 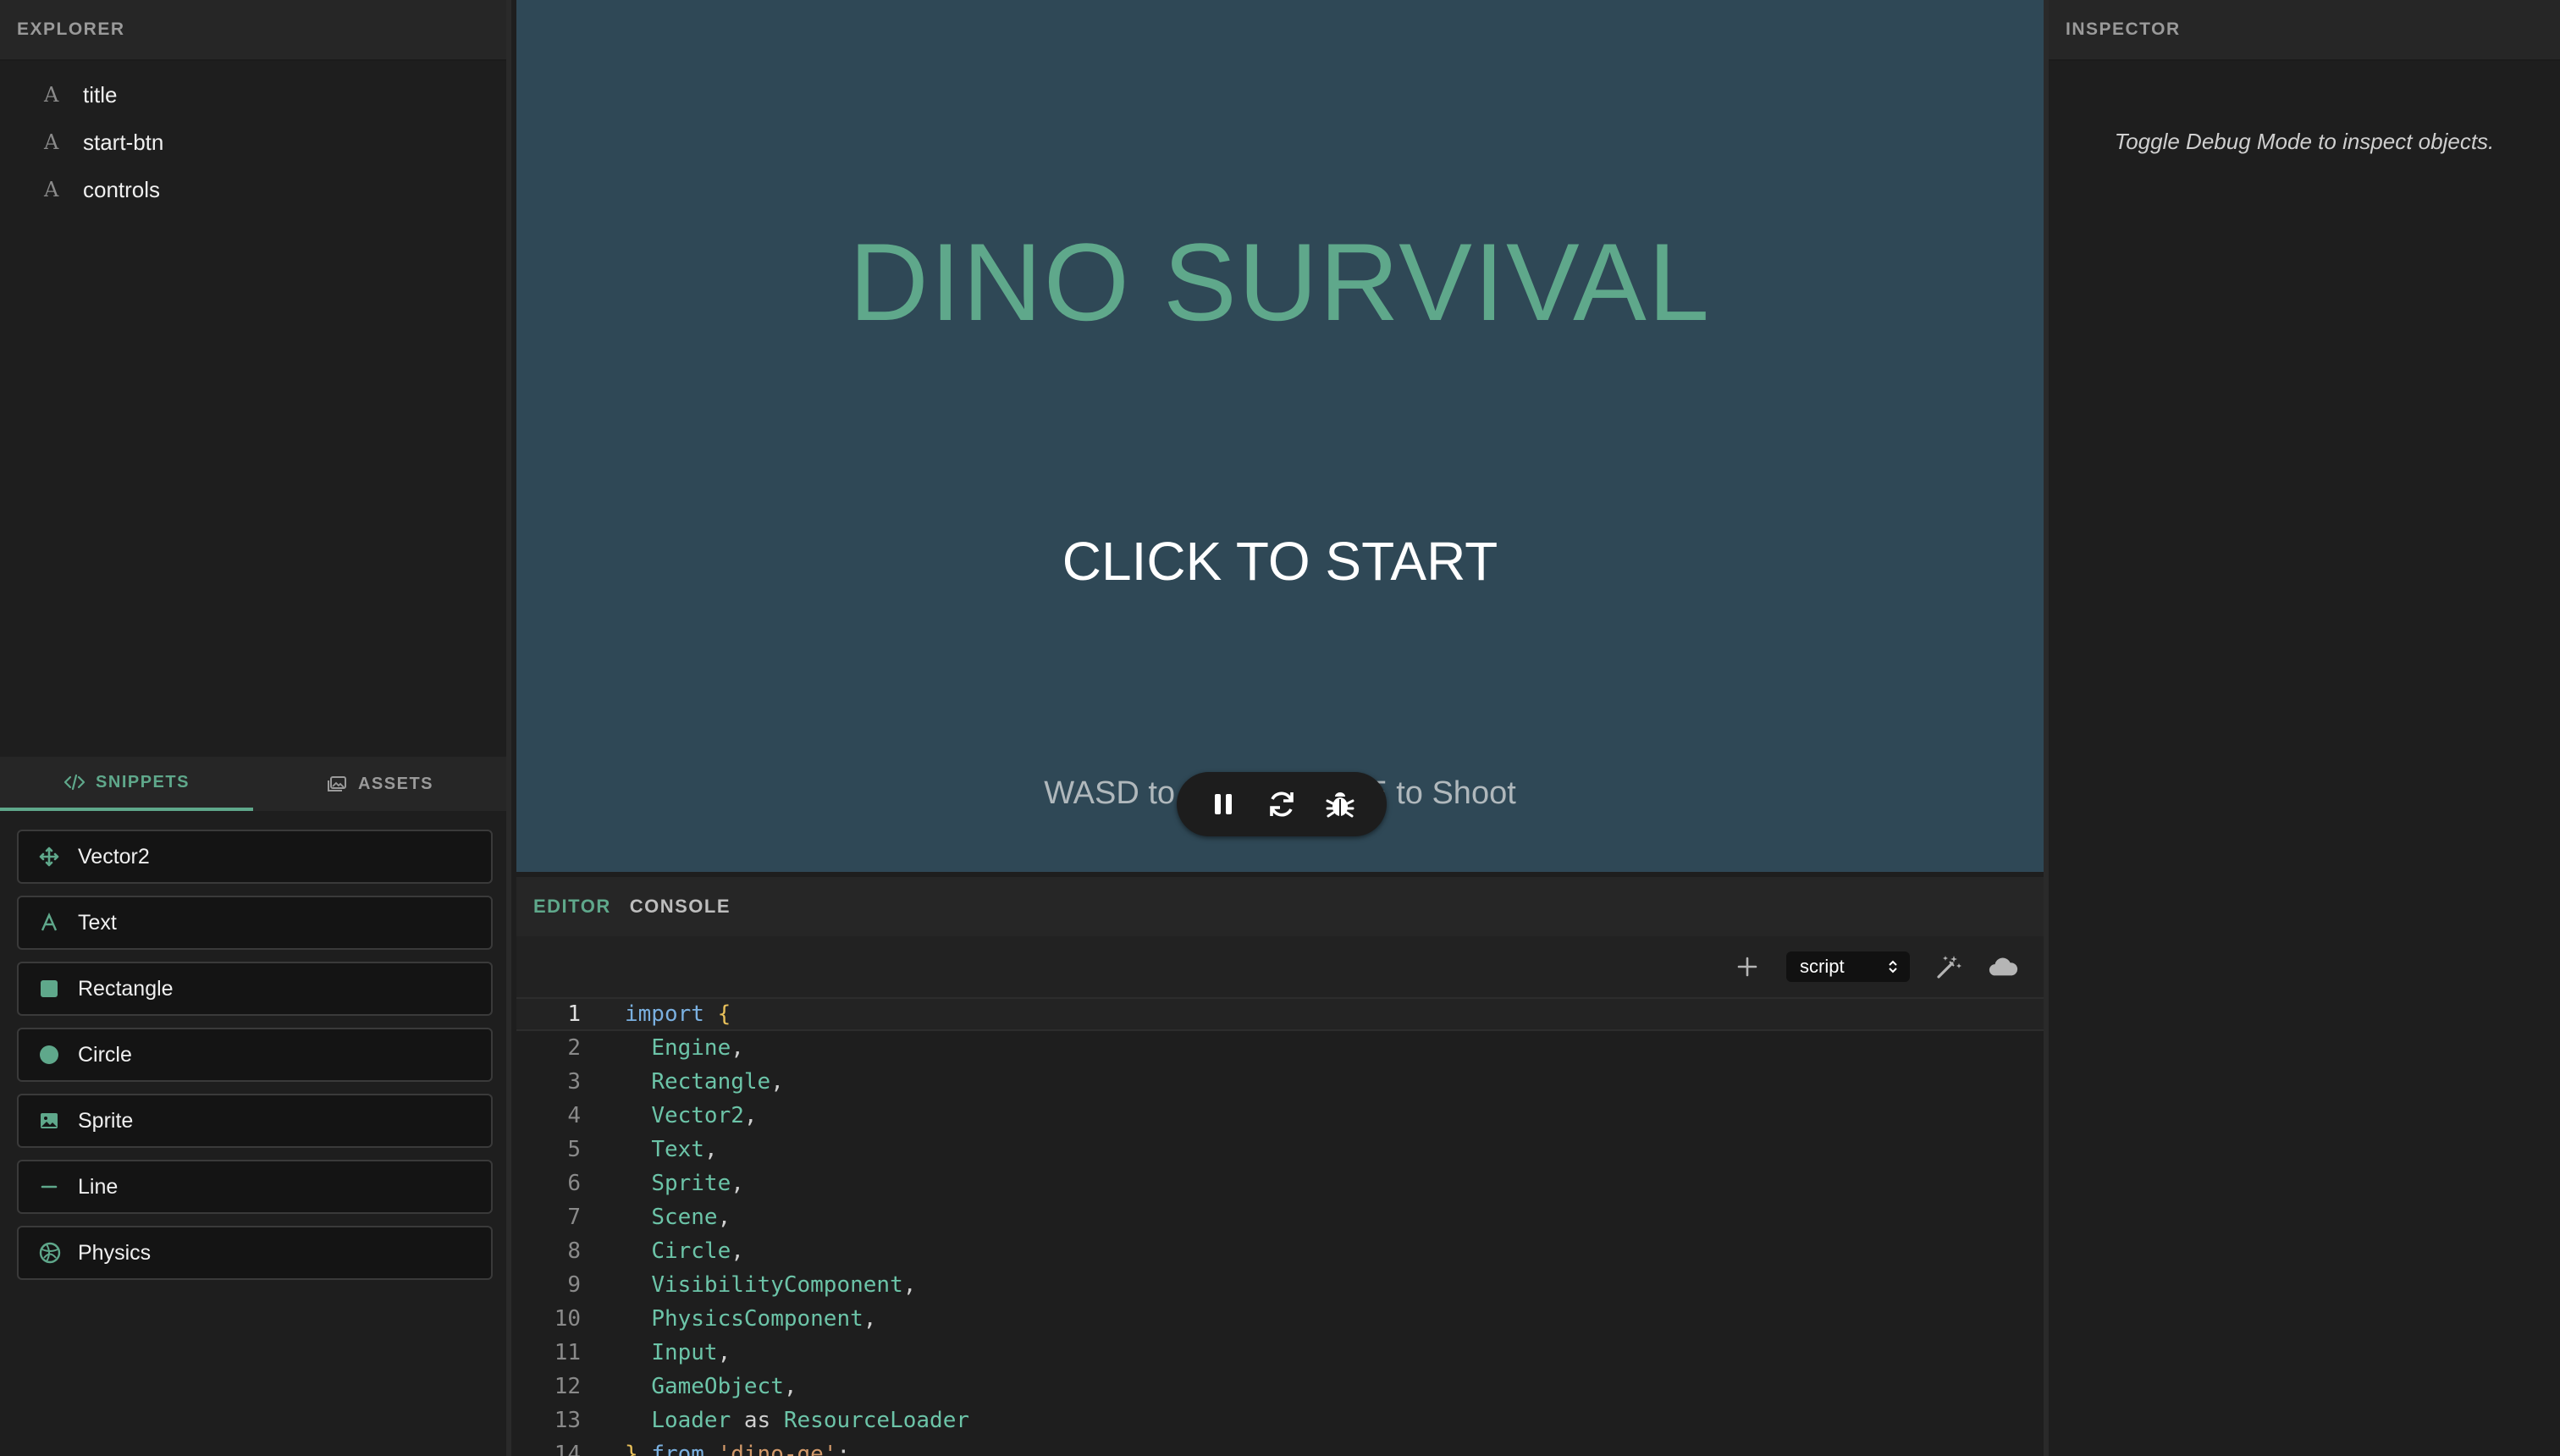 I want to click on code-line: 5 Text,, so click(x=1280, y=1149).